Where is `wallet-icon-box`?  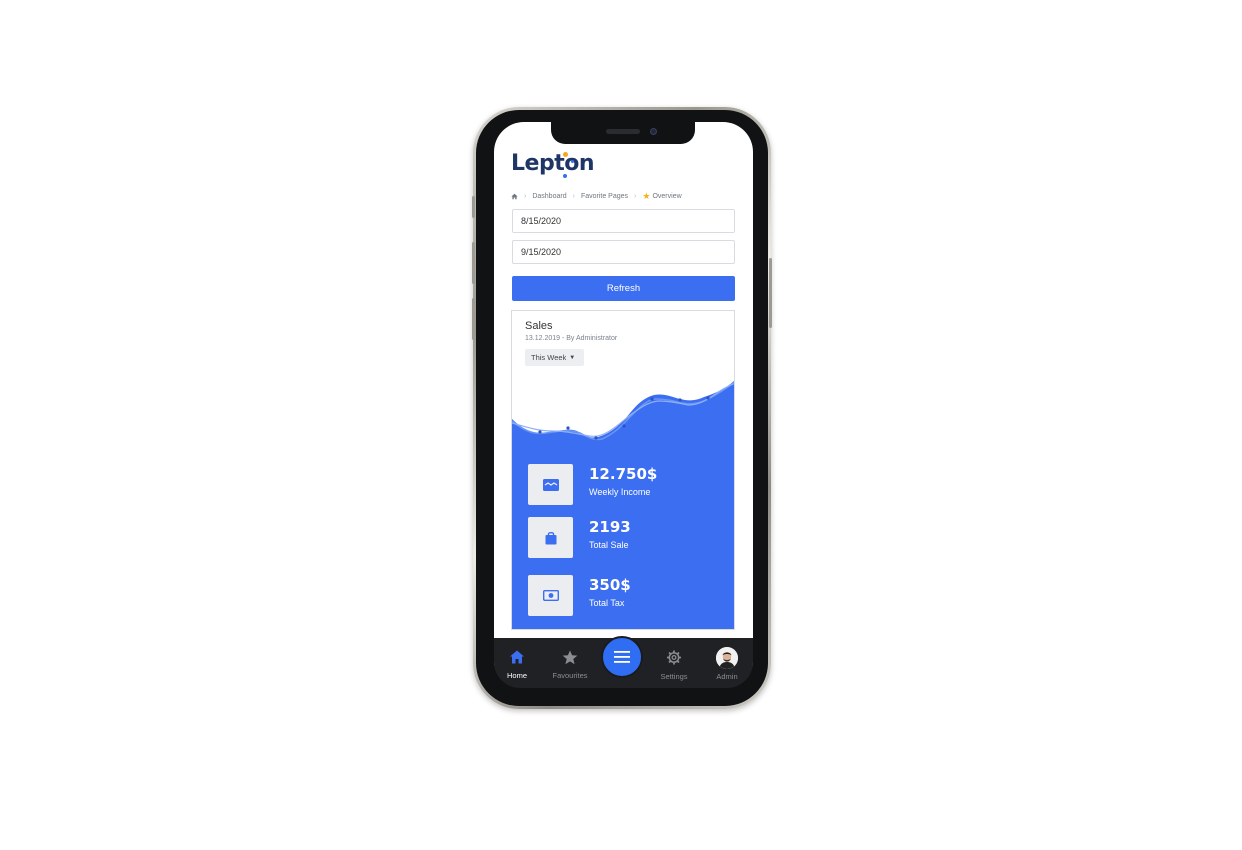
wallet-icon-box is located at coordinates (550, 484).